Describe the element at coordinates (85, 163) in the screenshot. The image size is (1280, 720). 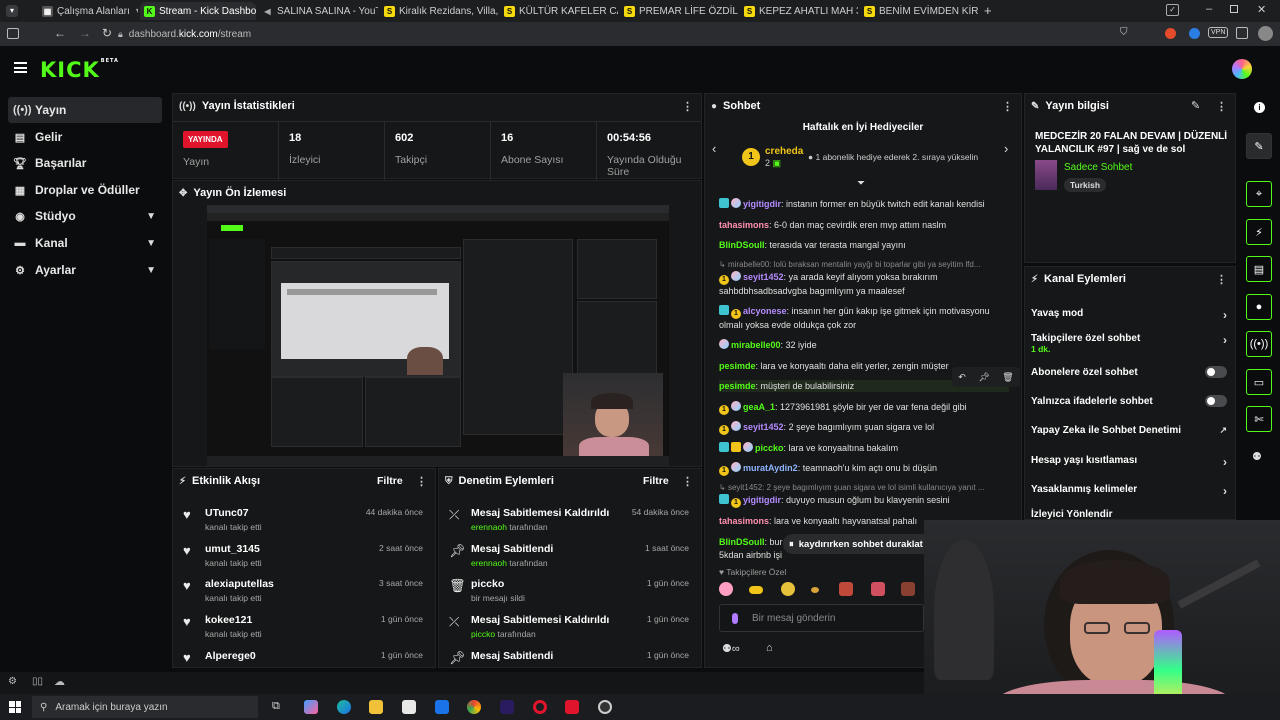
I see `sidebar-item-basarilar: 🏆︎ Başarılar` at that location.